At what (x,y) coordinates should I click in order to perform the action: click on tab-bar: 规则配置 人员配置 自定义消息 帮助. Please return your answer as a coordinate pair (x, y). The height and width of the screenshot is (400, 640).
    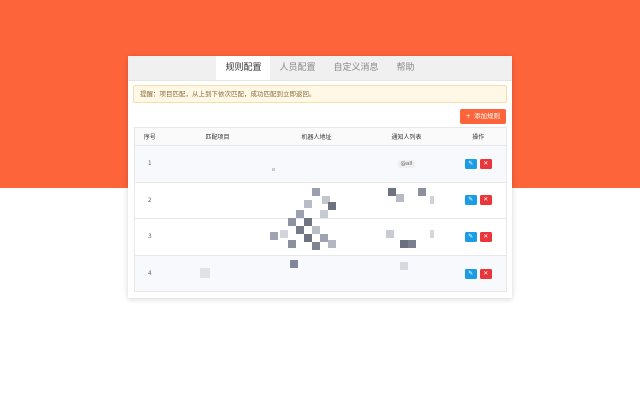
    Looking at the image, I should click on (320, 68).